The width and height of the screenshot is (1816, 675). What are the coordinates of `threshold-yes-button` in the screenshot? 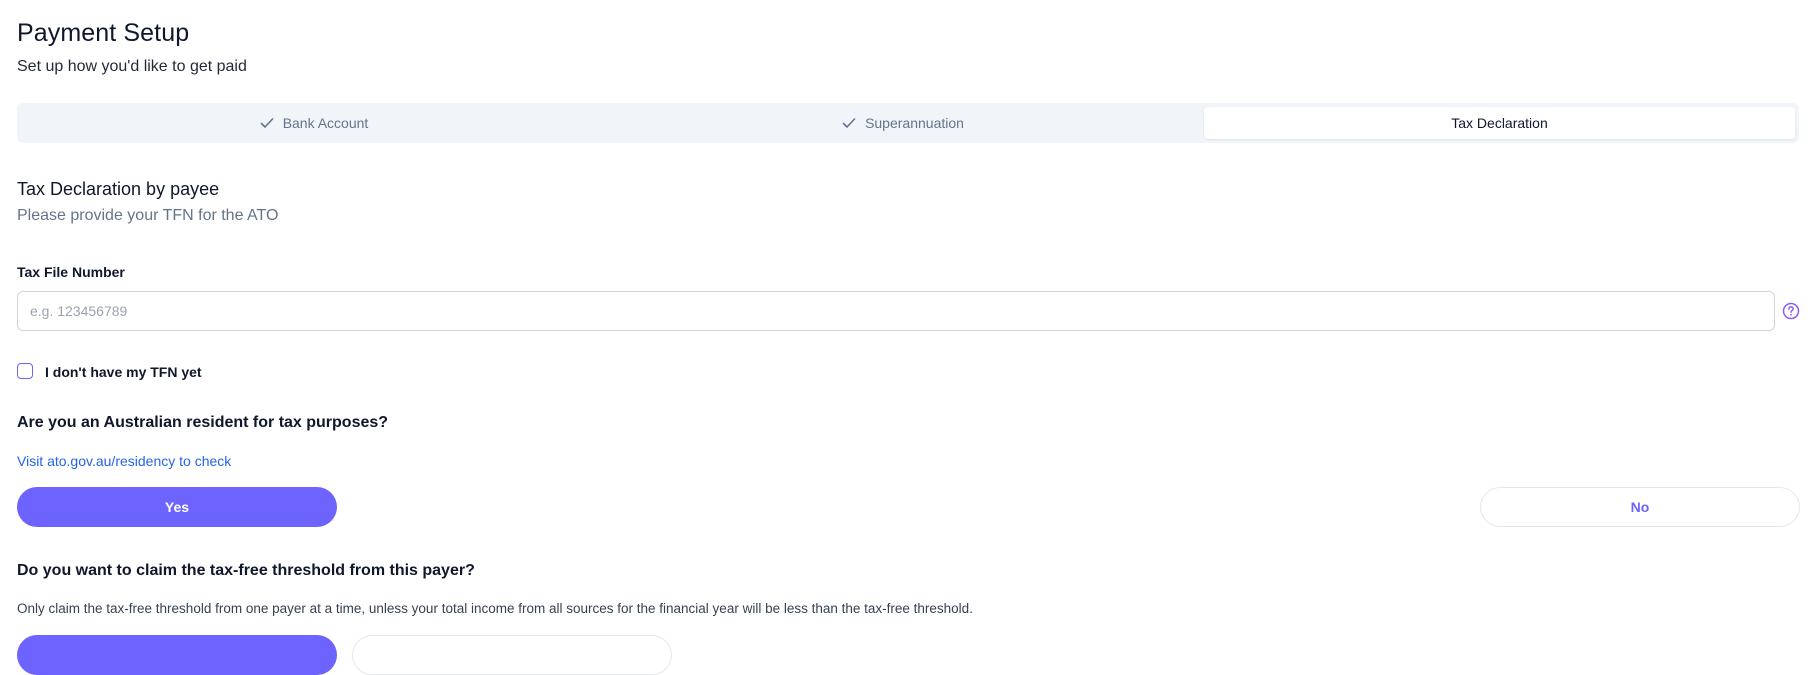 It's located at (177, 655).